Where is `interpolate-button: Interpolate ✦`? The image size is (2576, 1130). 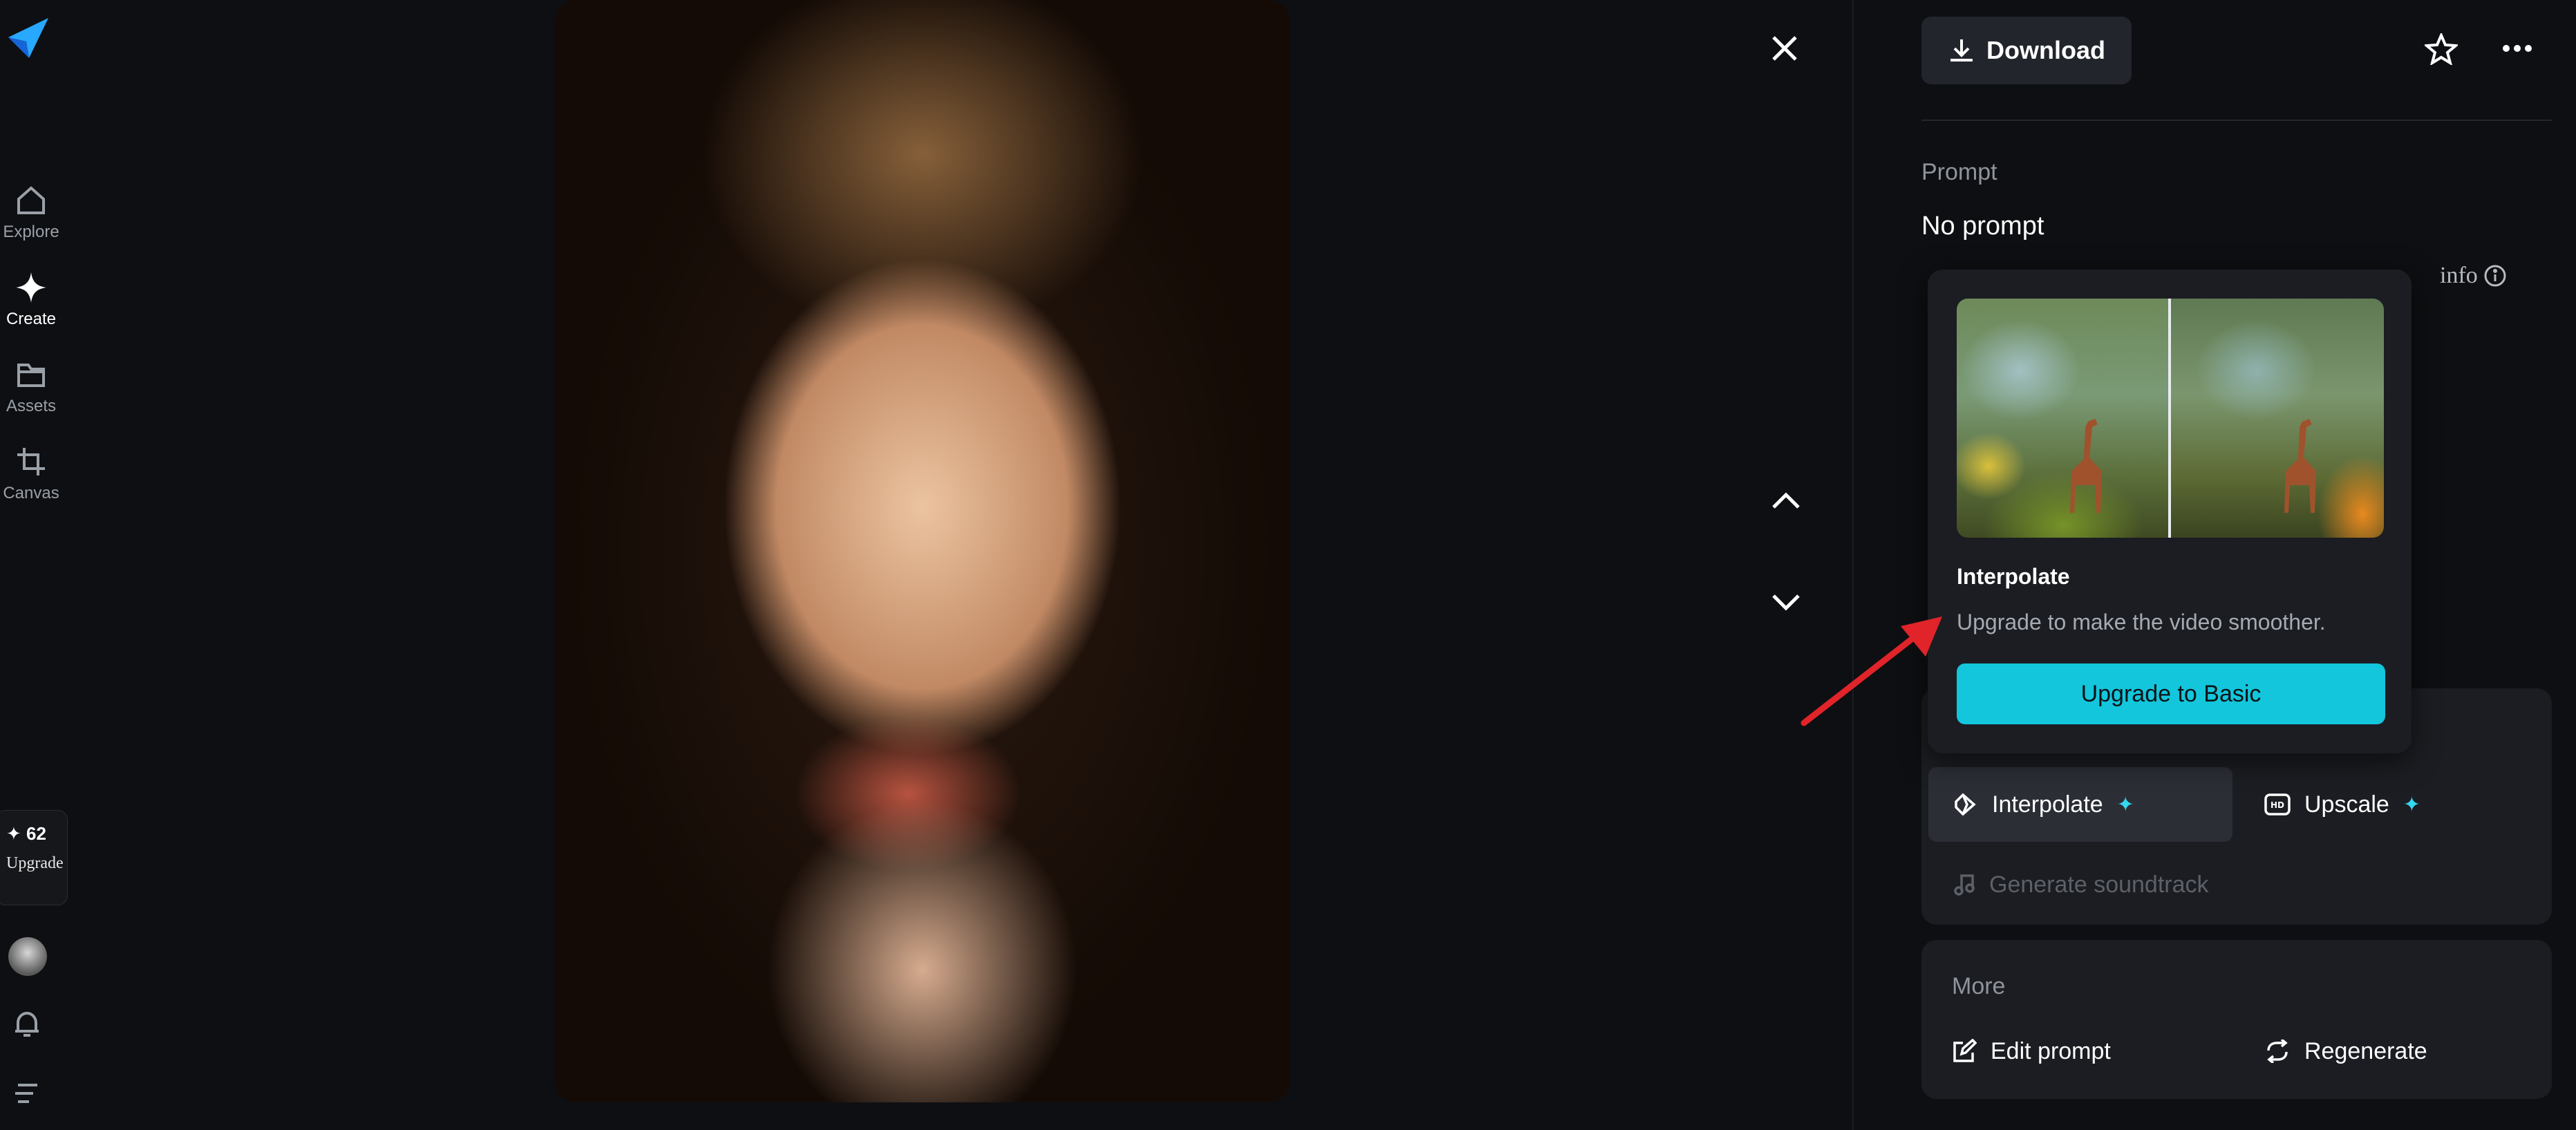
interpolate-button: Interpolate ✦ is located at coordinates (2080, 804).